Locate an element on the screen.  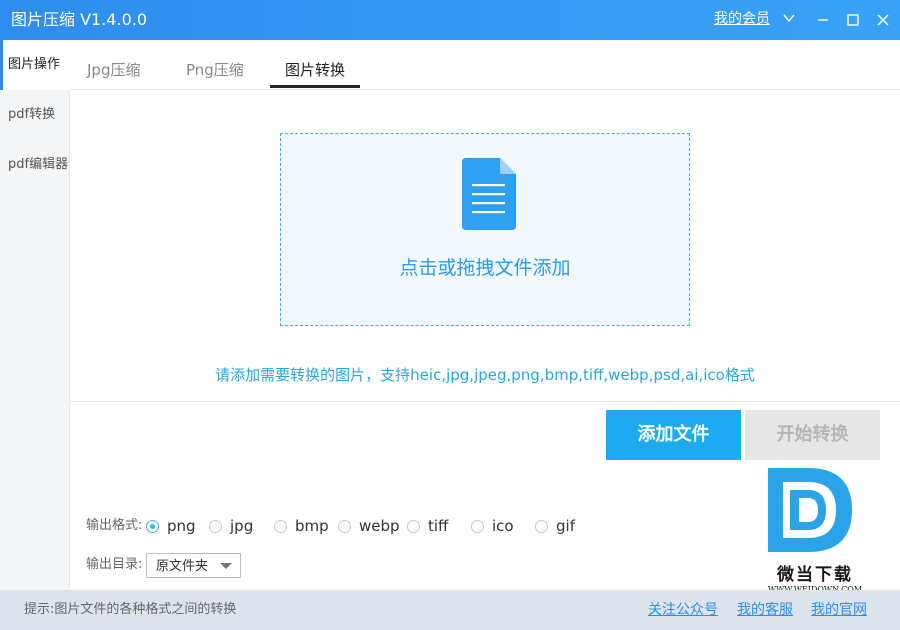
sidebar: 图片操作 pdf转换 pdf编辑器 is located at coordinates (35, 315).